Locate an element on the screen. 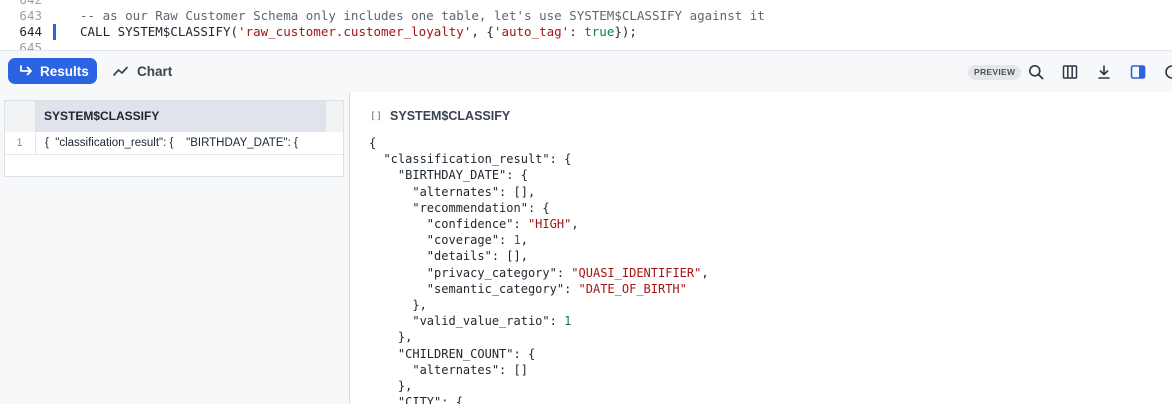 This screenshot has height=404, width=1172. search-icon is located at coordinates (1036, 72).